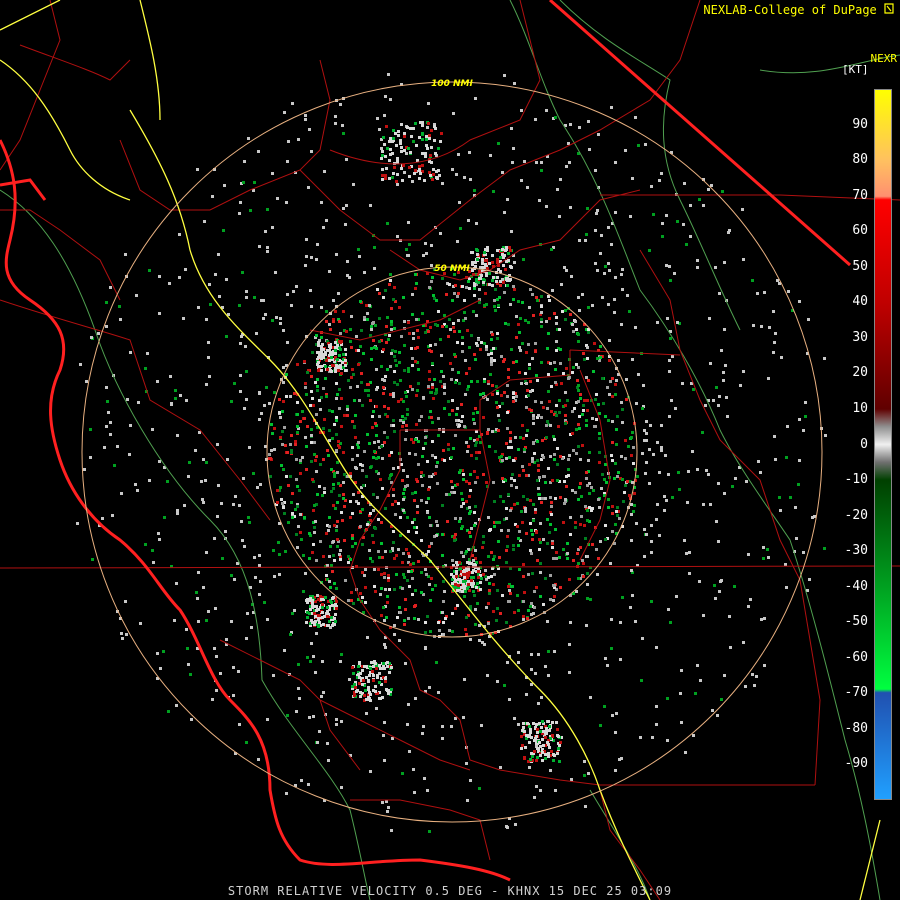  I want to click on cod-logo-icon, so click(889, 8).